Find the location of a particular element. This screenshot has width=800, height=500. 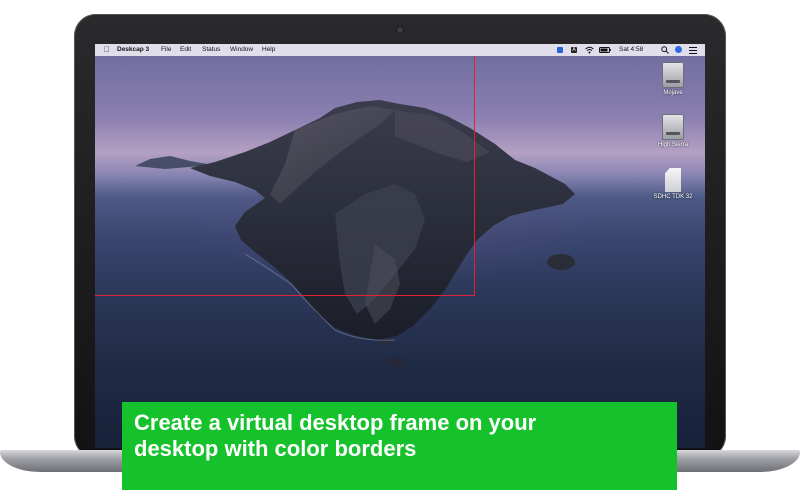

menu-app-name: Deskcap 3 is located at coordinates (133, 50).